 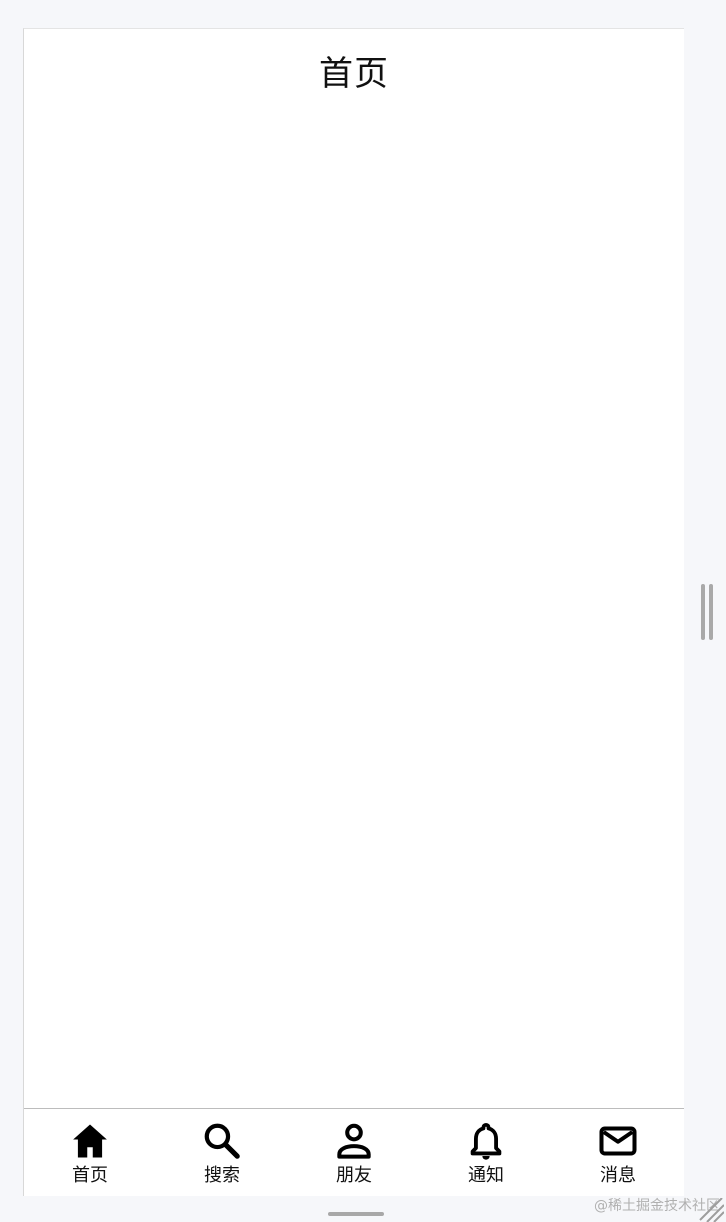 What do you see at coordinates (711, 612) in the screenshot?
I see `handle-bar-right` at bounding box center [711, 612].